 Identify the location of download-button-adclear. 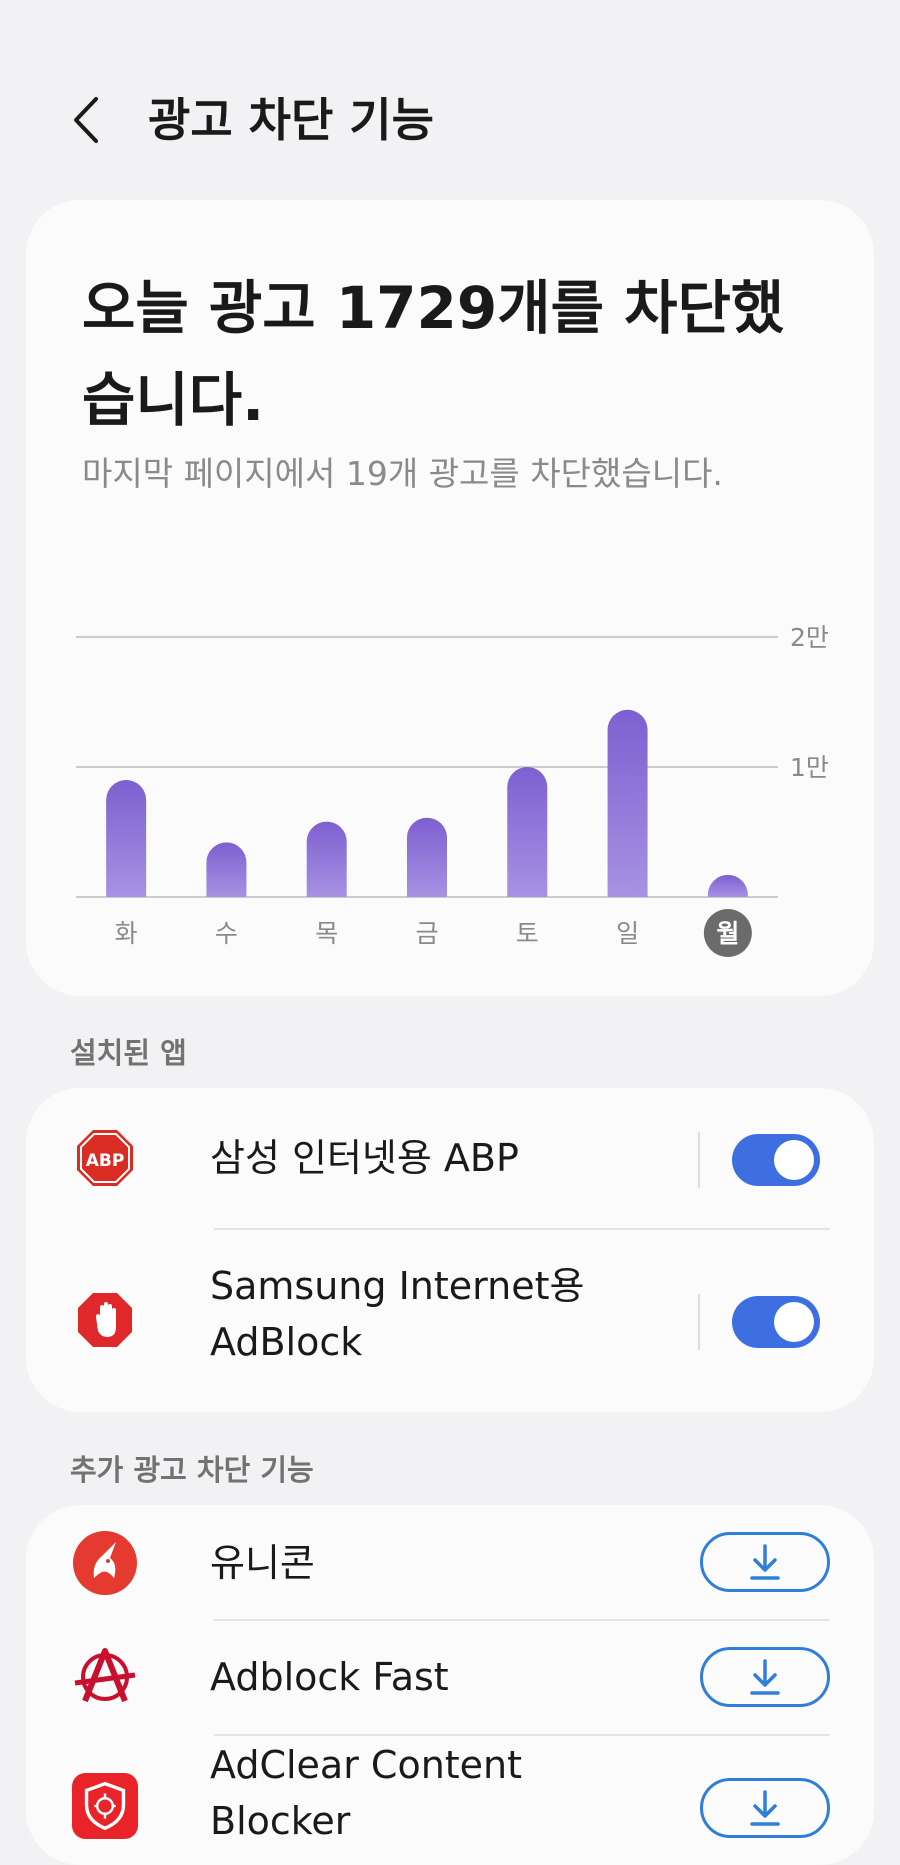
(765, 1808).